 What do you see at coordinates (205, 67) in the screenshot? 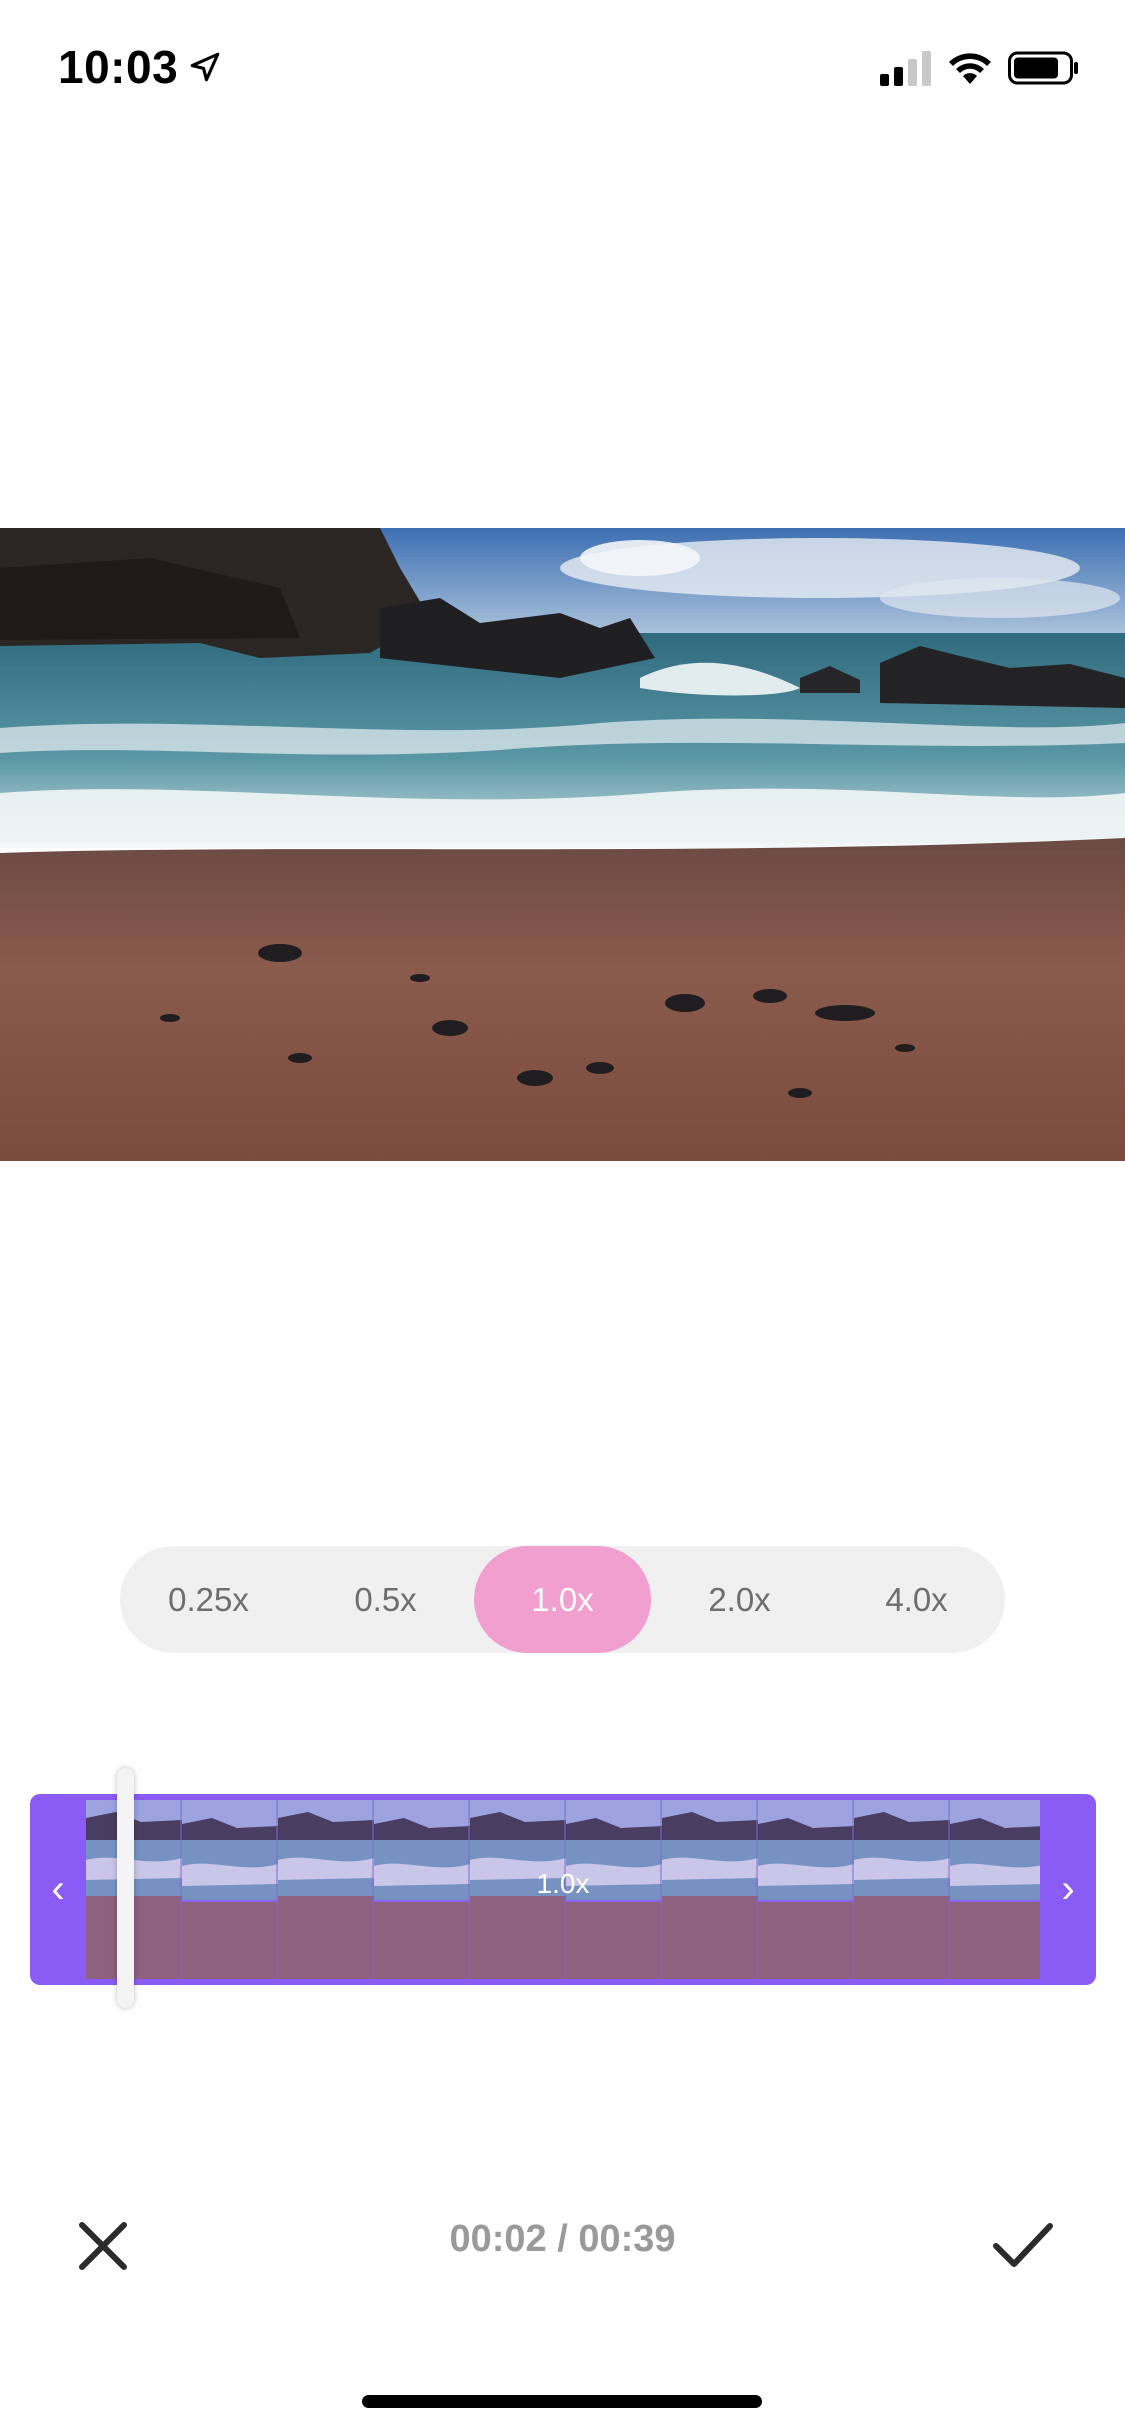
I see `location-arrow-icon` at bounding box center [205, 67].